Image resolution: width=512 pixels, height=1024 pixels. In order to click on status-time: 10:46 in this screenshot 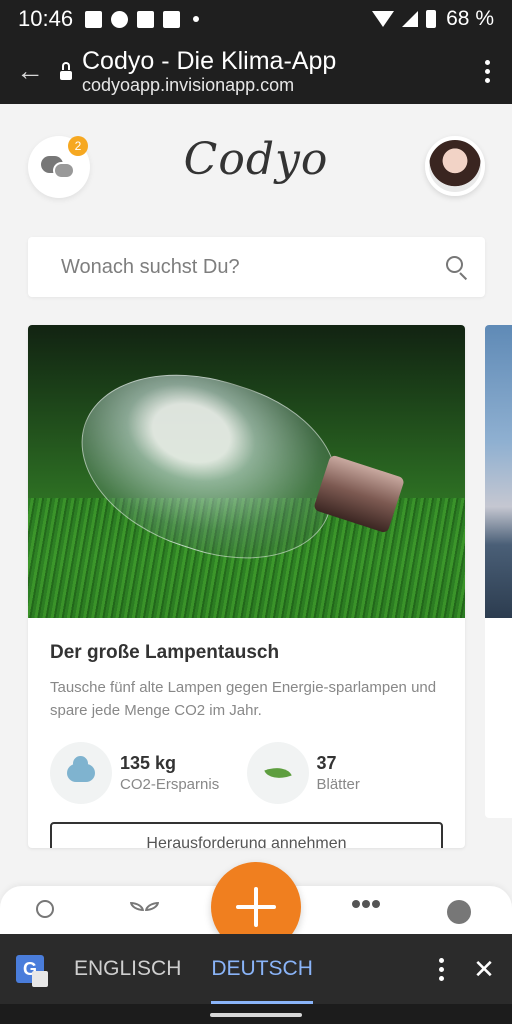, I will do `click(46, 18)`.